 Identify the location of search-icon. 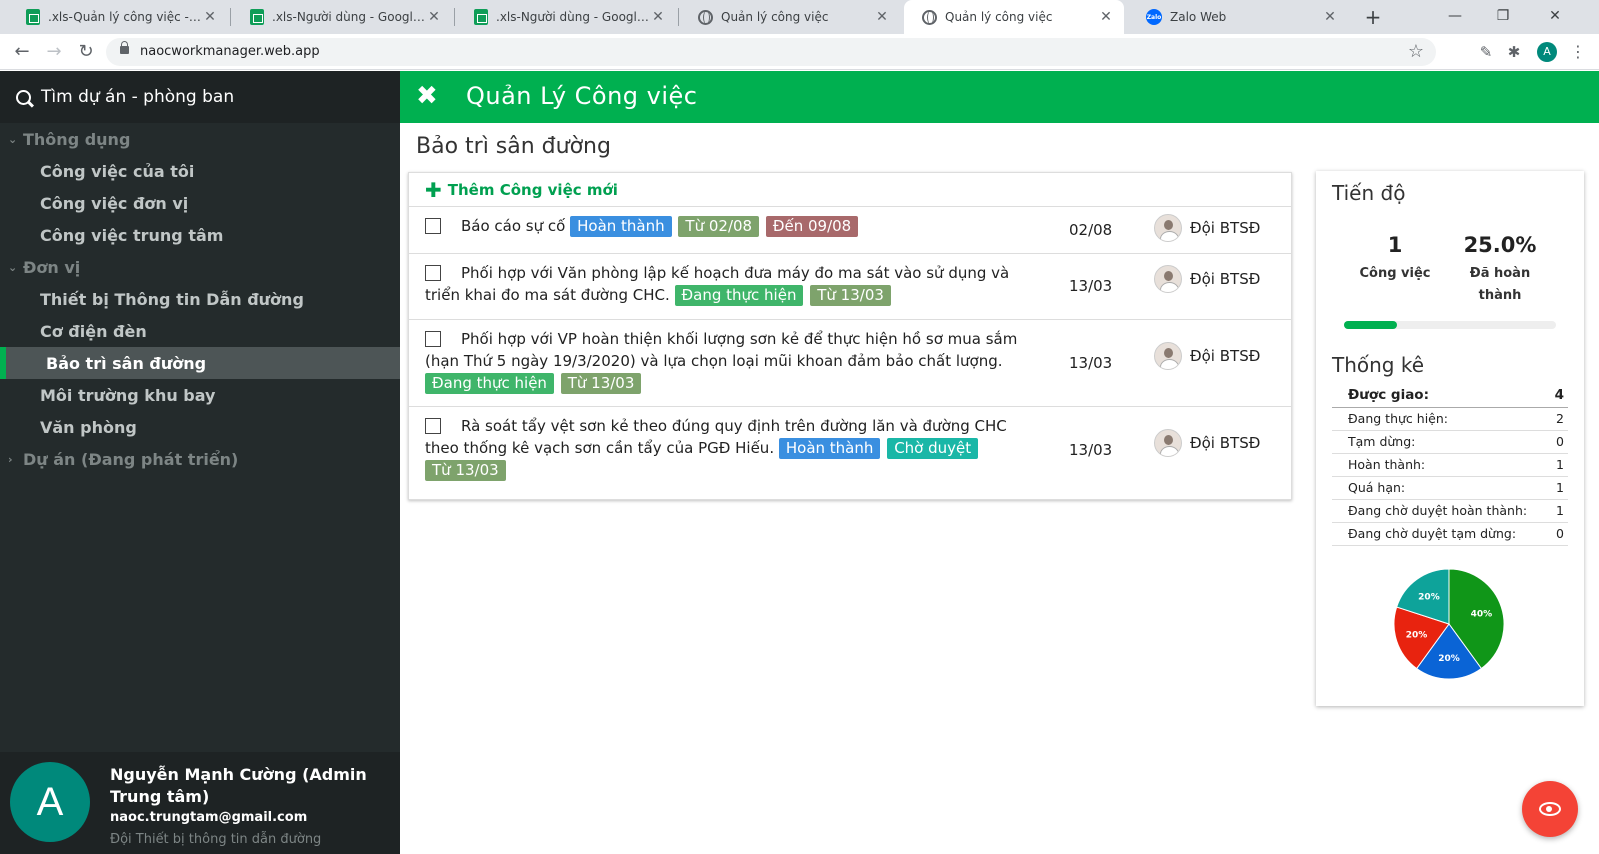
(23, 97).